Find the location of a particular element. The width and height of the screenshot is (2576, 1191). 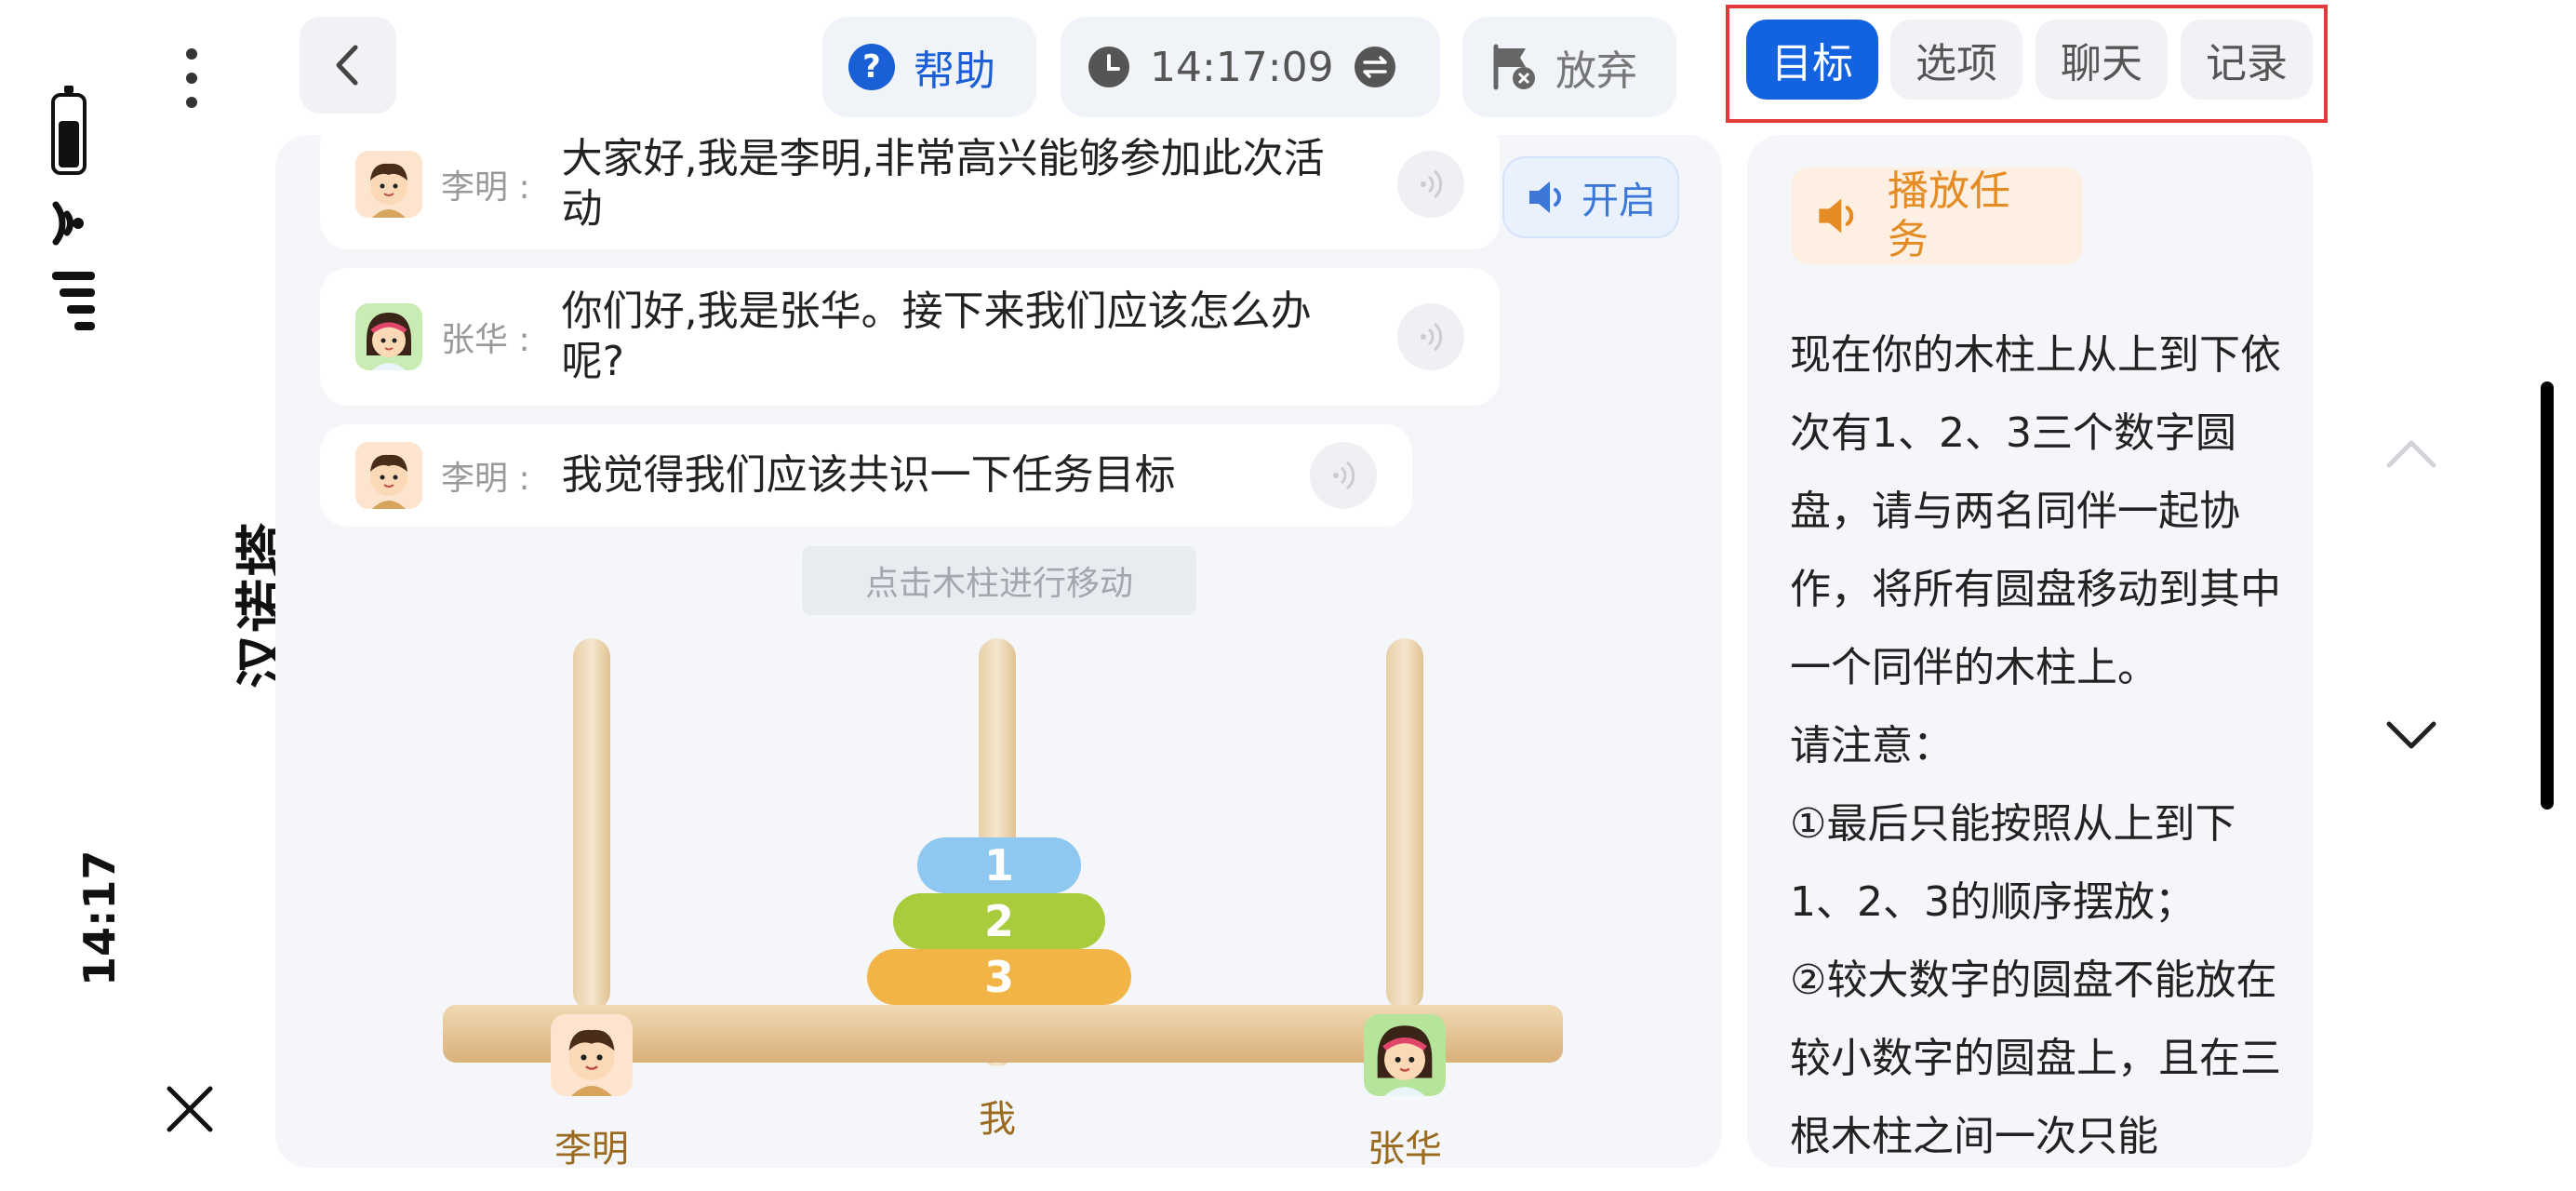

chat-message: 李明 : 我觉得我们应该共识一下任务目标 is located at coordinates (866, 475).